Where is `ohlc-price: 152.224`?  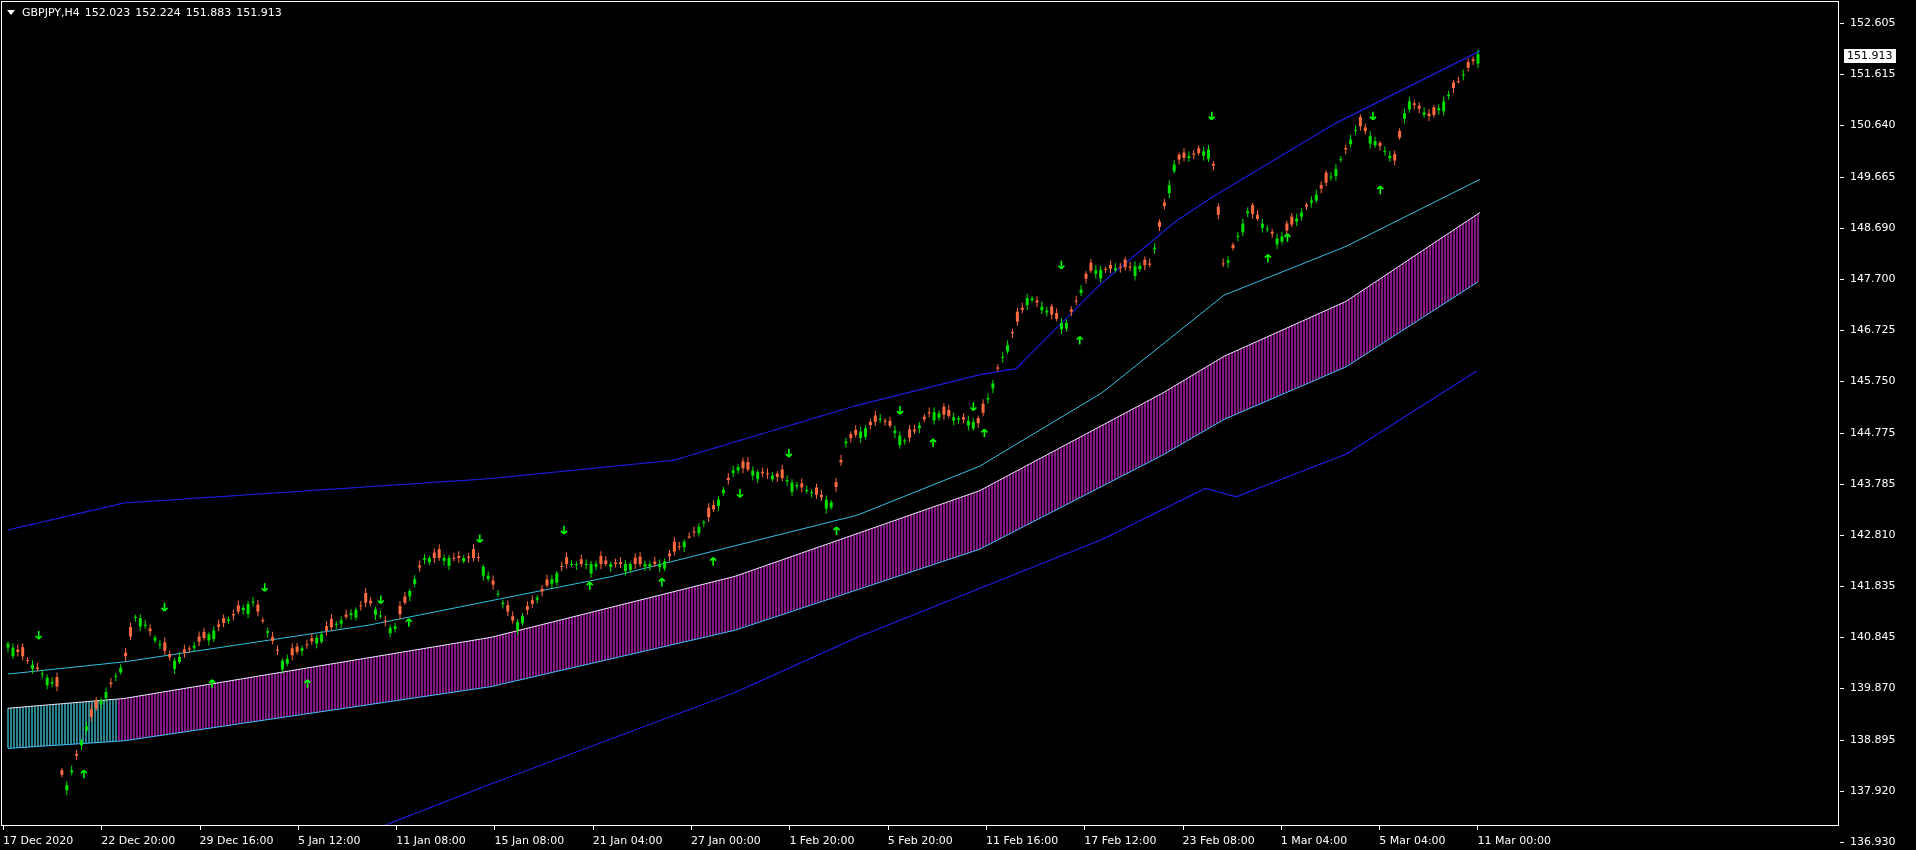 ohlc-price: 152.224 is located at coordinates (158, 12).